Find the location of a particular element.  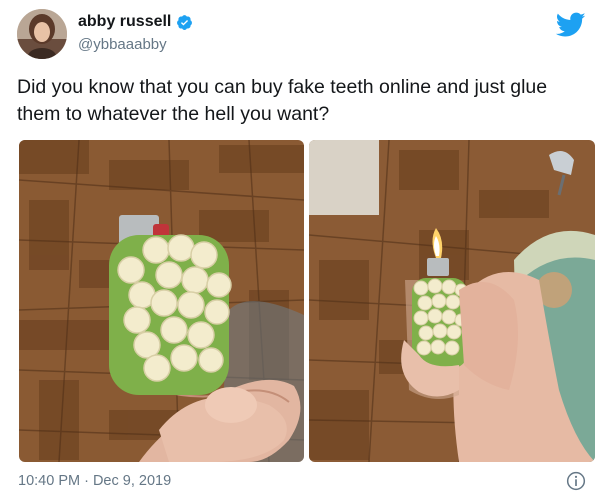

info-icon is located at coordinates (576, 481).